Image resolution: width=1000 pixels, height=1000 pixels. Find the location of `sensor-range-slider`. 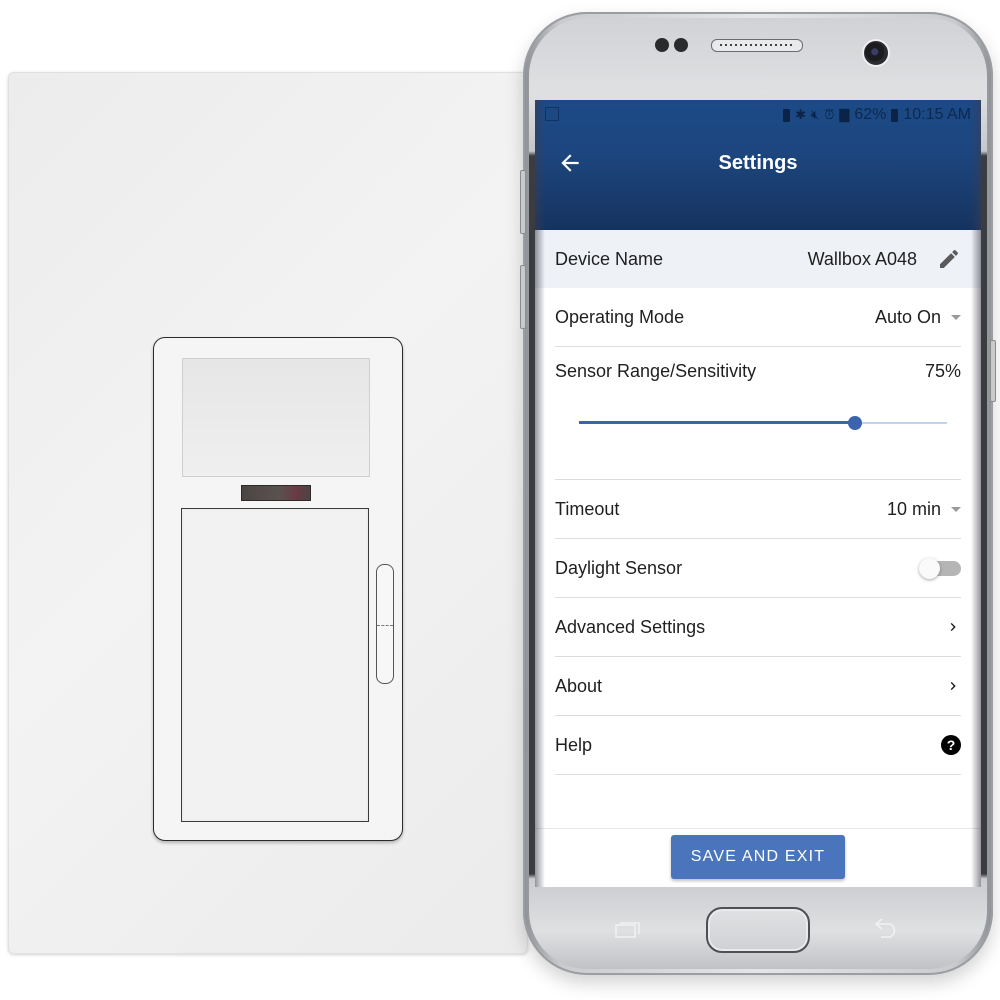

sensor-range-slider is located at coordinates (763, 423).